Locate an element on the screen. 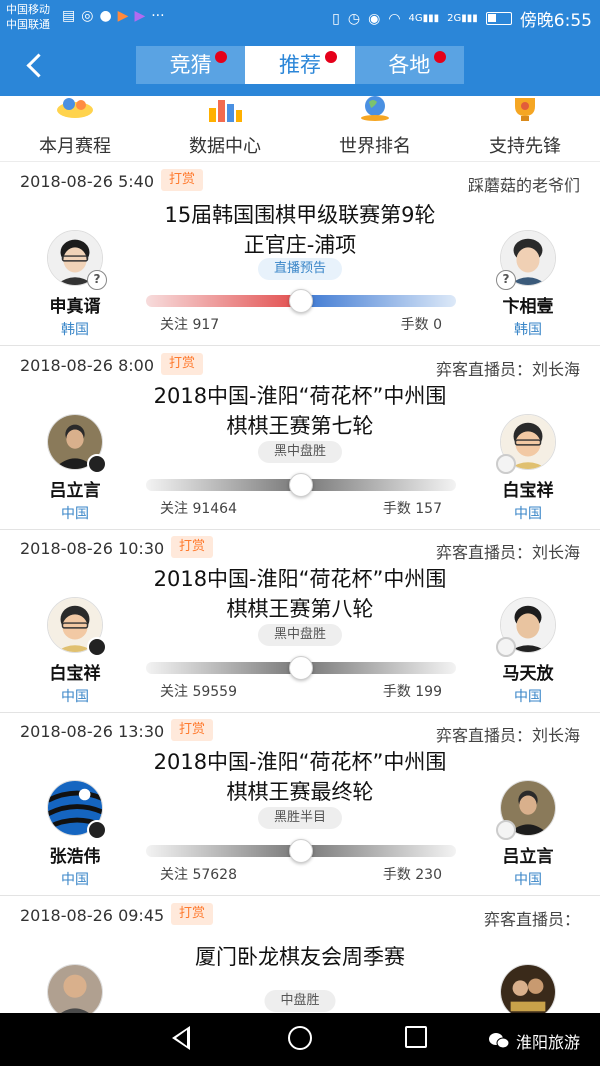  player-left: 张浩伟 中国 is located at coordinates (75, 834).